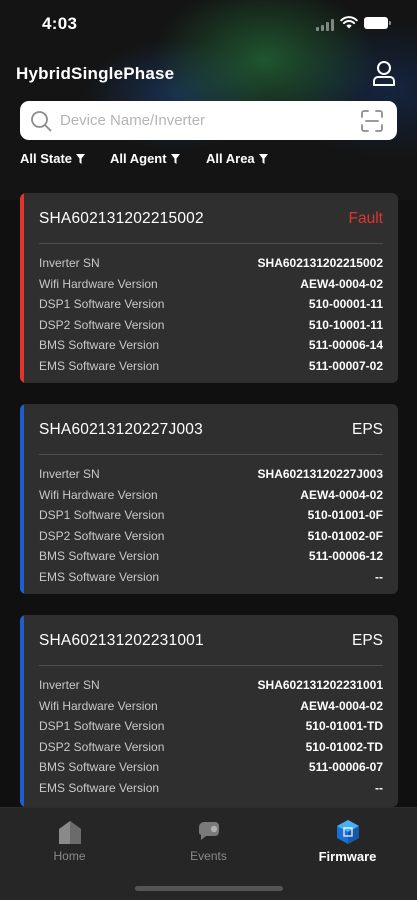 This screenshot has height=900, width=417. Describe the element at coordinates (344, 746) in the screenshot. I see `info-value: 510-01002-TD` at that location.